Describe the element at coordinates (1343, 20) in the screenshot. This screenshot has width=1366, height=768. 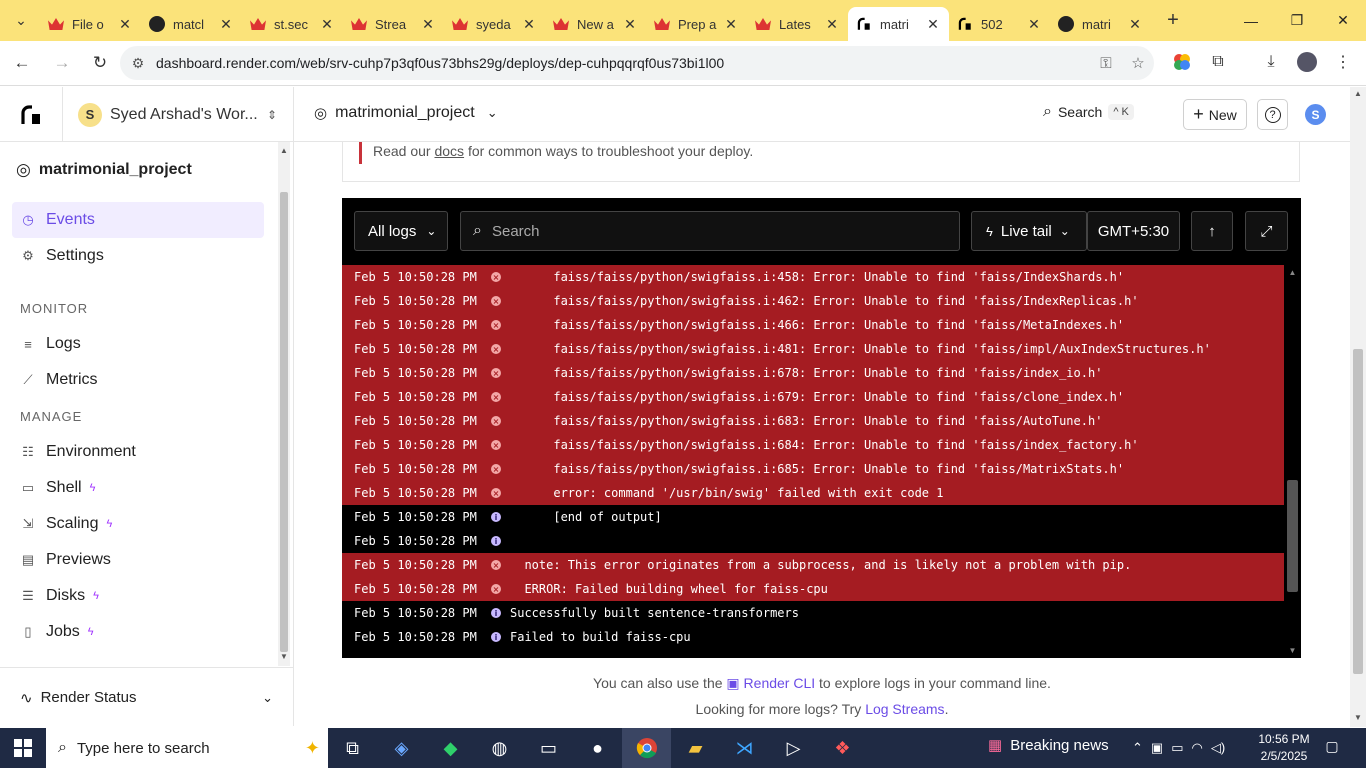
I see `close-window-icon: ✕` at that location.